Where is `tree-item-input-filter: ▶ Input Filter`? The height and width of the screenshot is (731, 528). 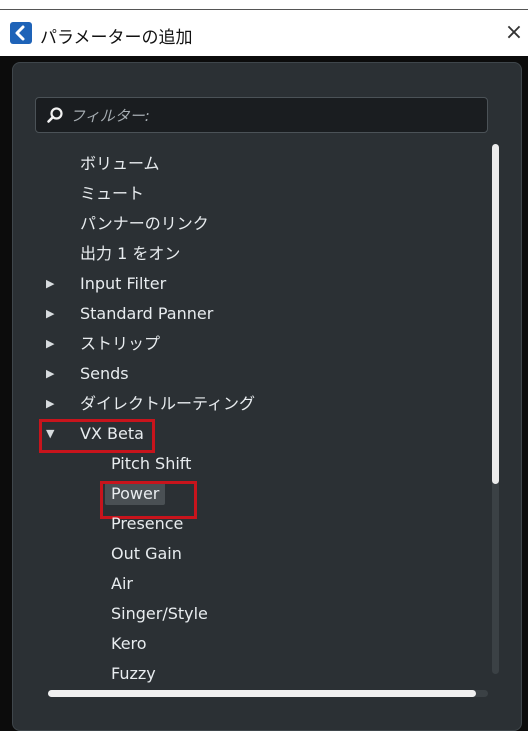 tree-item-input-filter: ▶ Input Filter is located at coordinates (106, 284).